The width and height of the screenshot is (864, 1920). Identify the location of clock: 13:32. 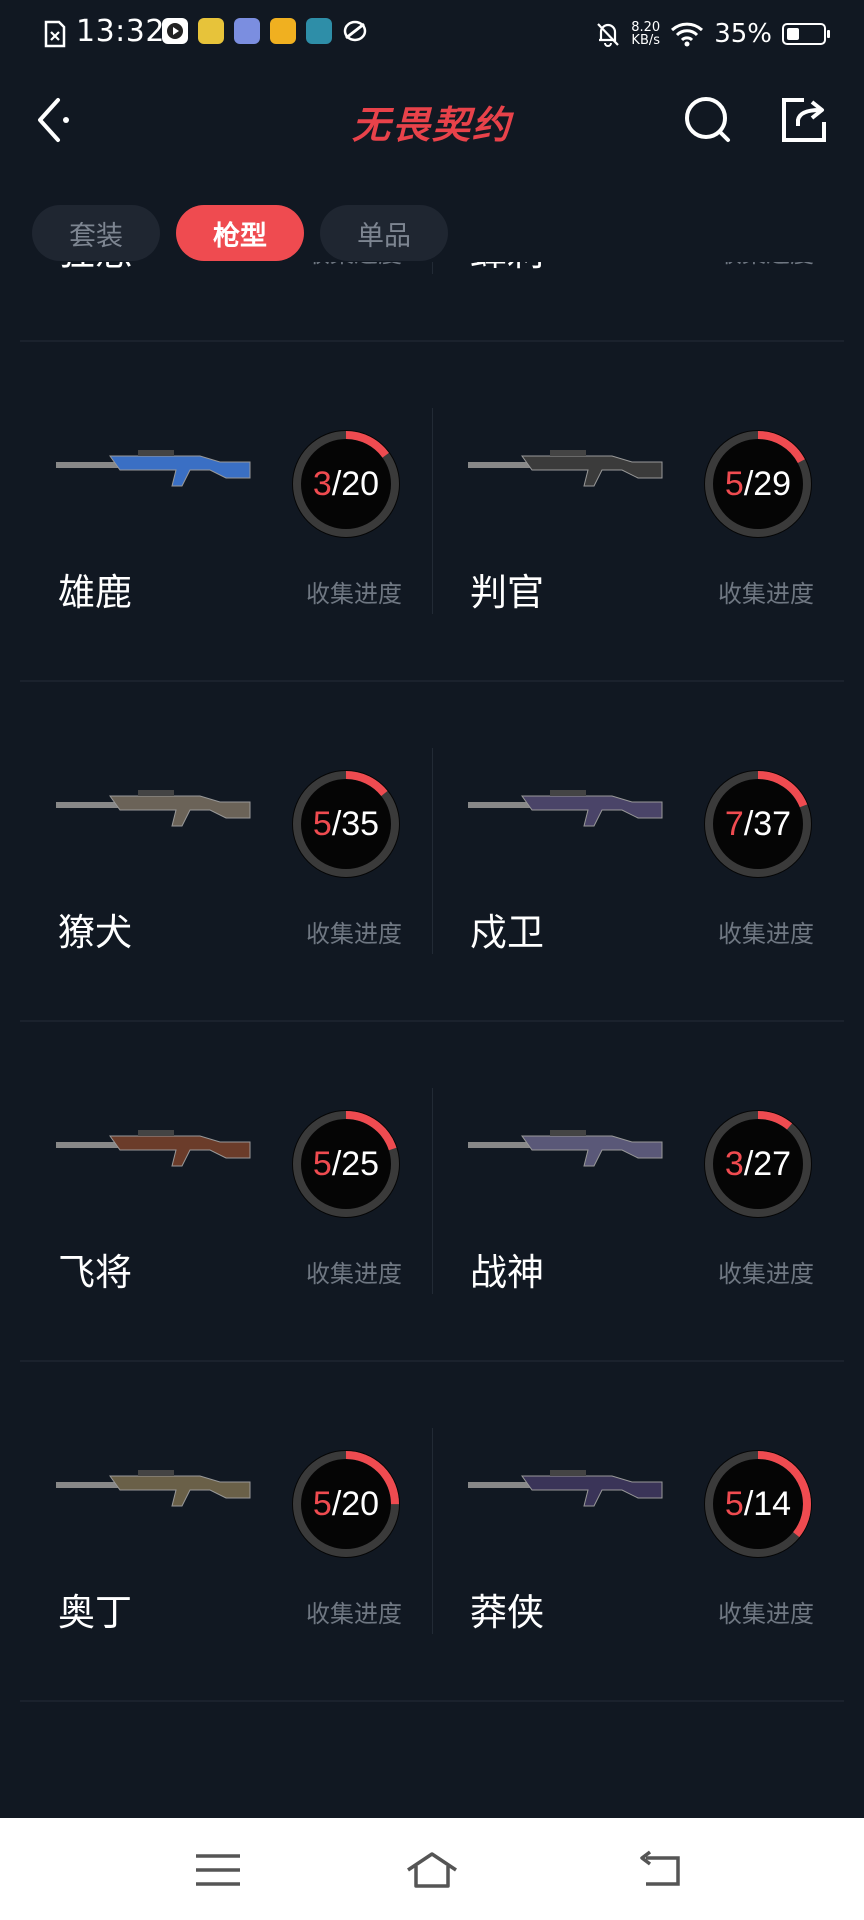
(120, 31).